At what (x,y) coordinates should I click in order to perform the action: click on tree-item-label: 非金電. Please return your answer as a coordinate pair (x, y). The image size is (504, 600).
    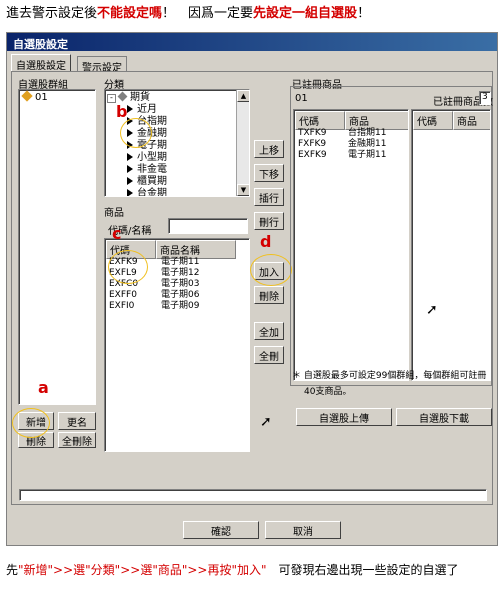
    Looking at the image, I should click on (152, 169).